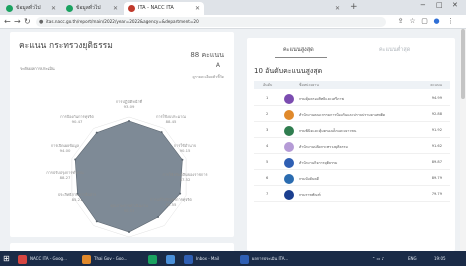 The image size is (466, 266). What do you see at coordinates (412, 258) in the screenshot?
I see `input-language: ENG` at bounding box center [412, 258].